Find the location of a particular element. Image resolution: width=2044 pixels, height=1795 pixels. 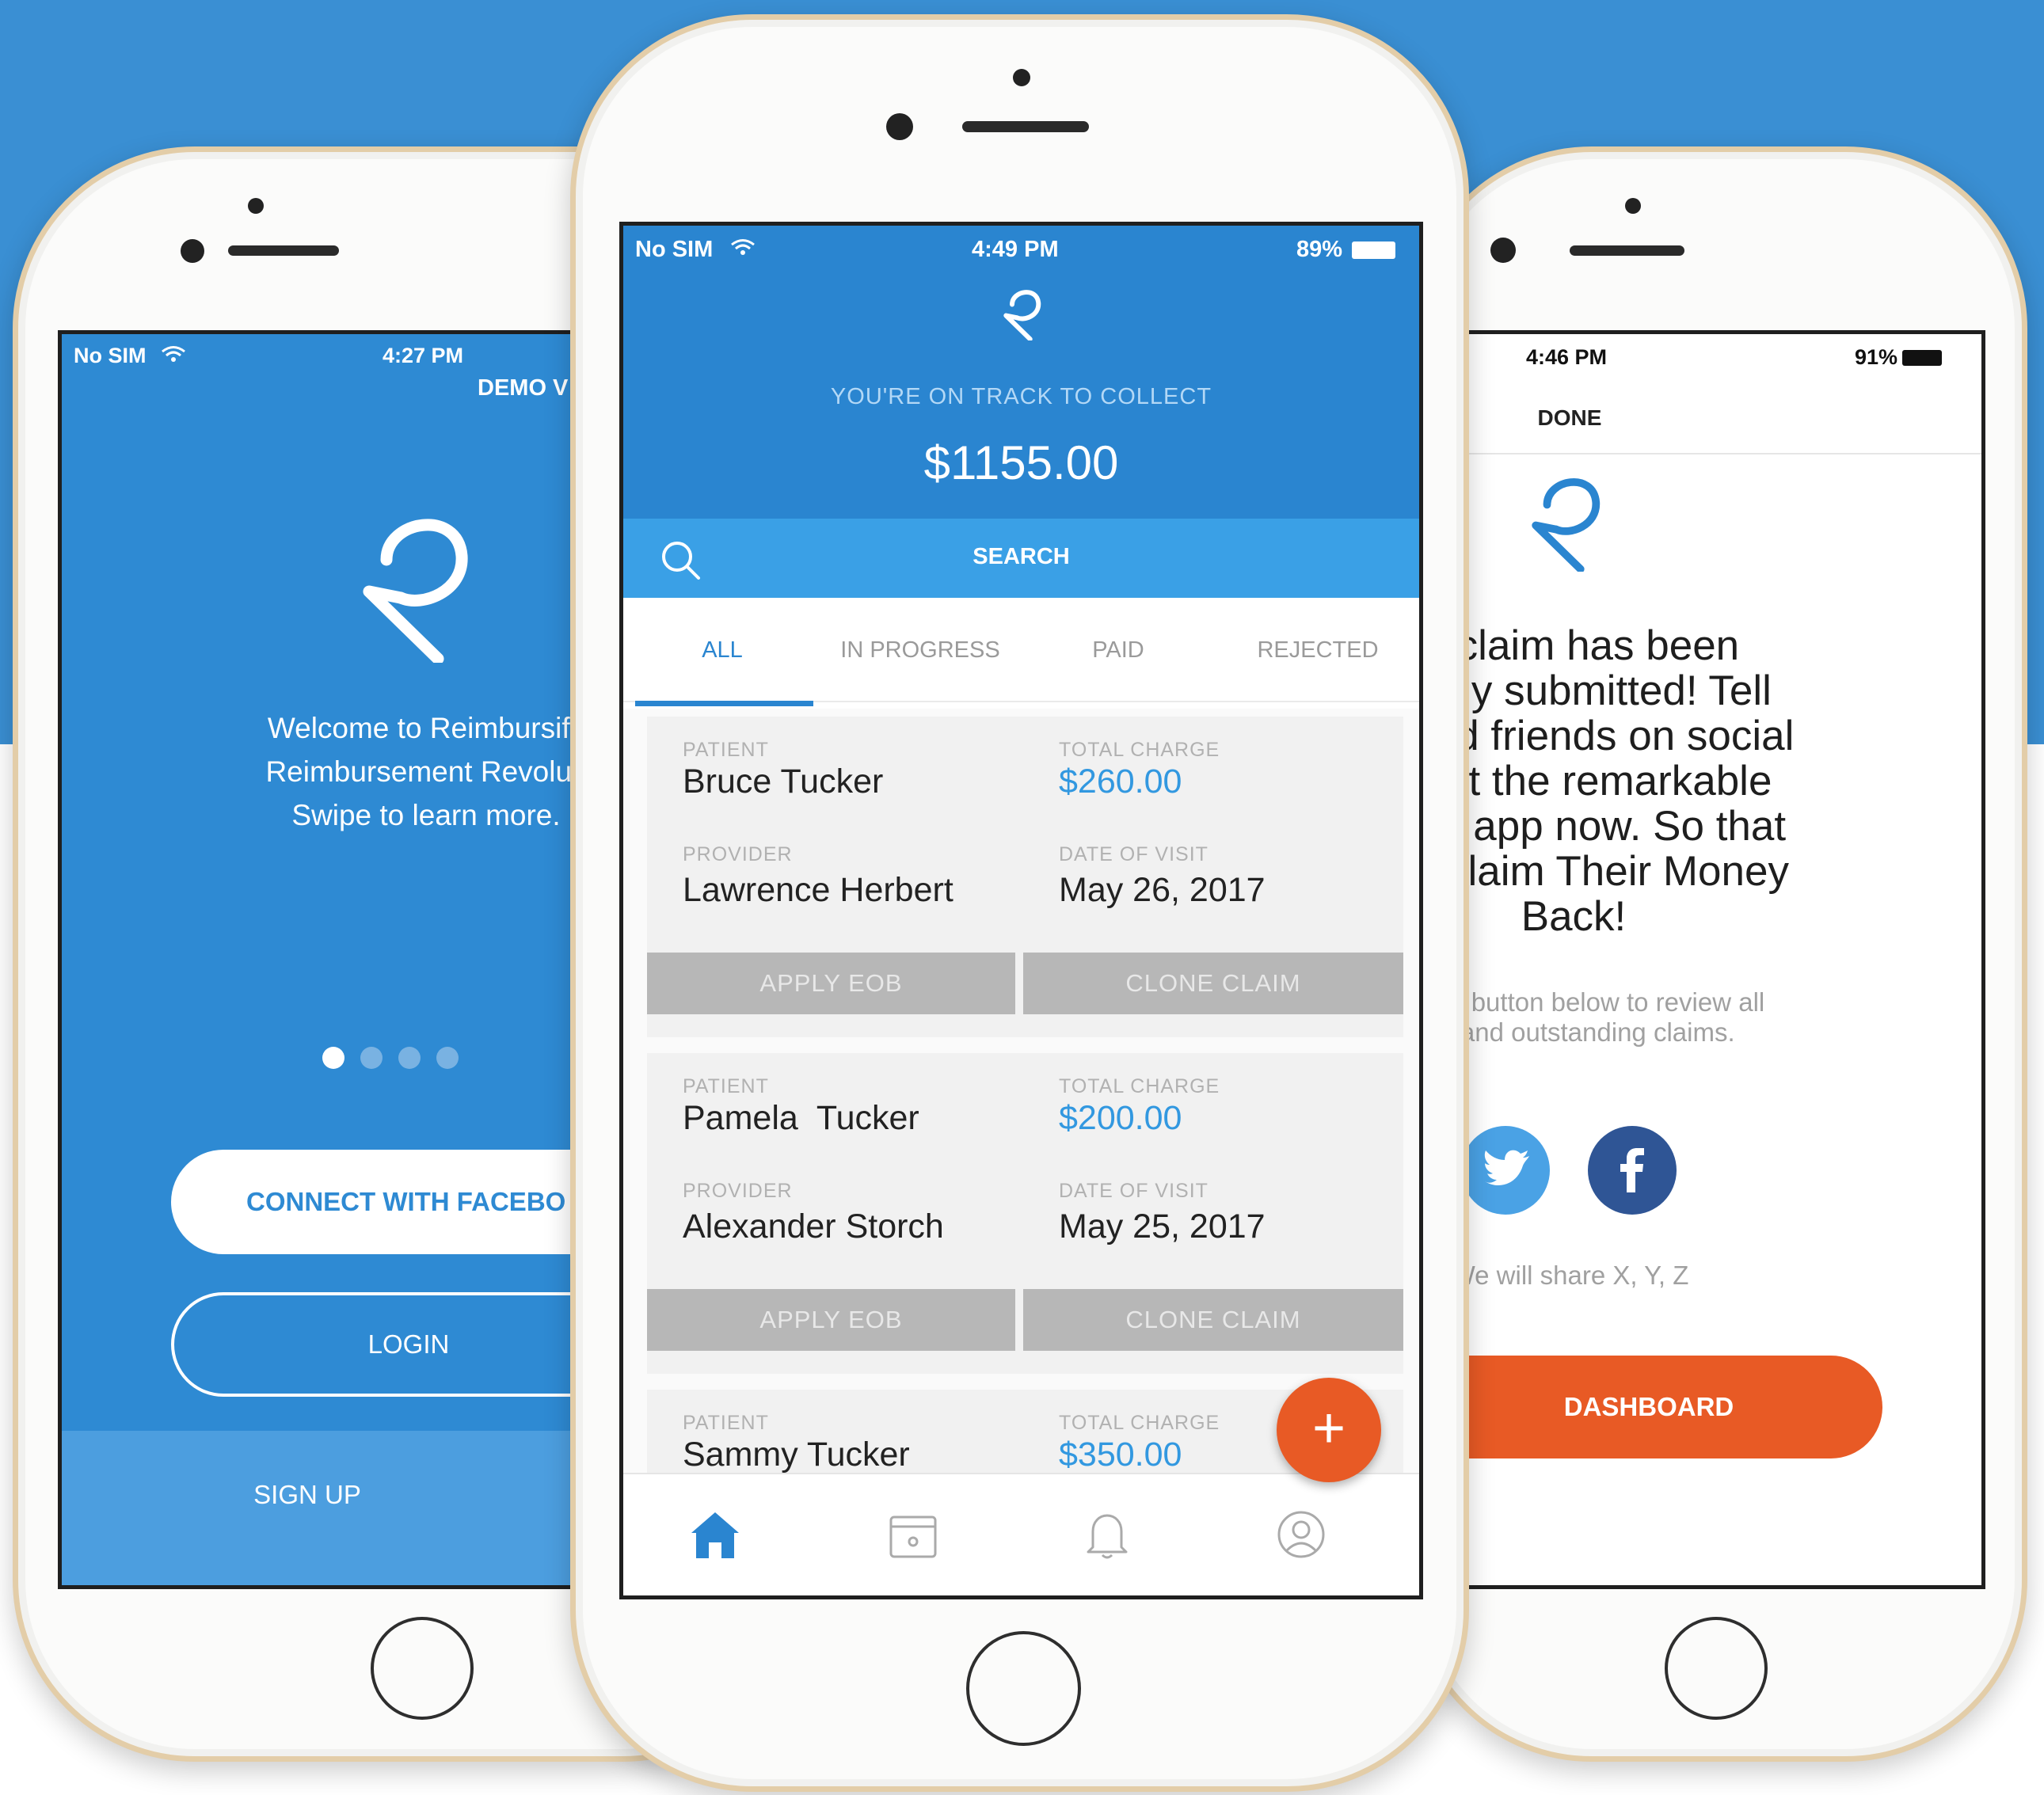

facebook-share-button is located at coordinates (1633, 1170).